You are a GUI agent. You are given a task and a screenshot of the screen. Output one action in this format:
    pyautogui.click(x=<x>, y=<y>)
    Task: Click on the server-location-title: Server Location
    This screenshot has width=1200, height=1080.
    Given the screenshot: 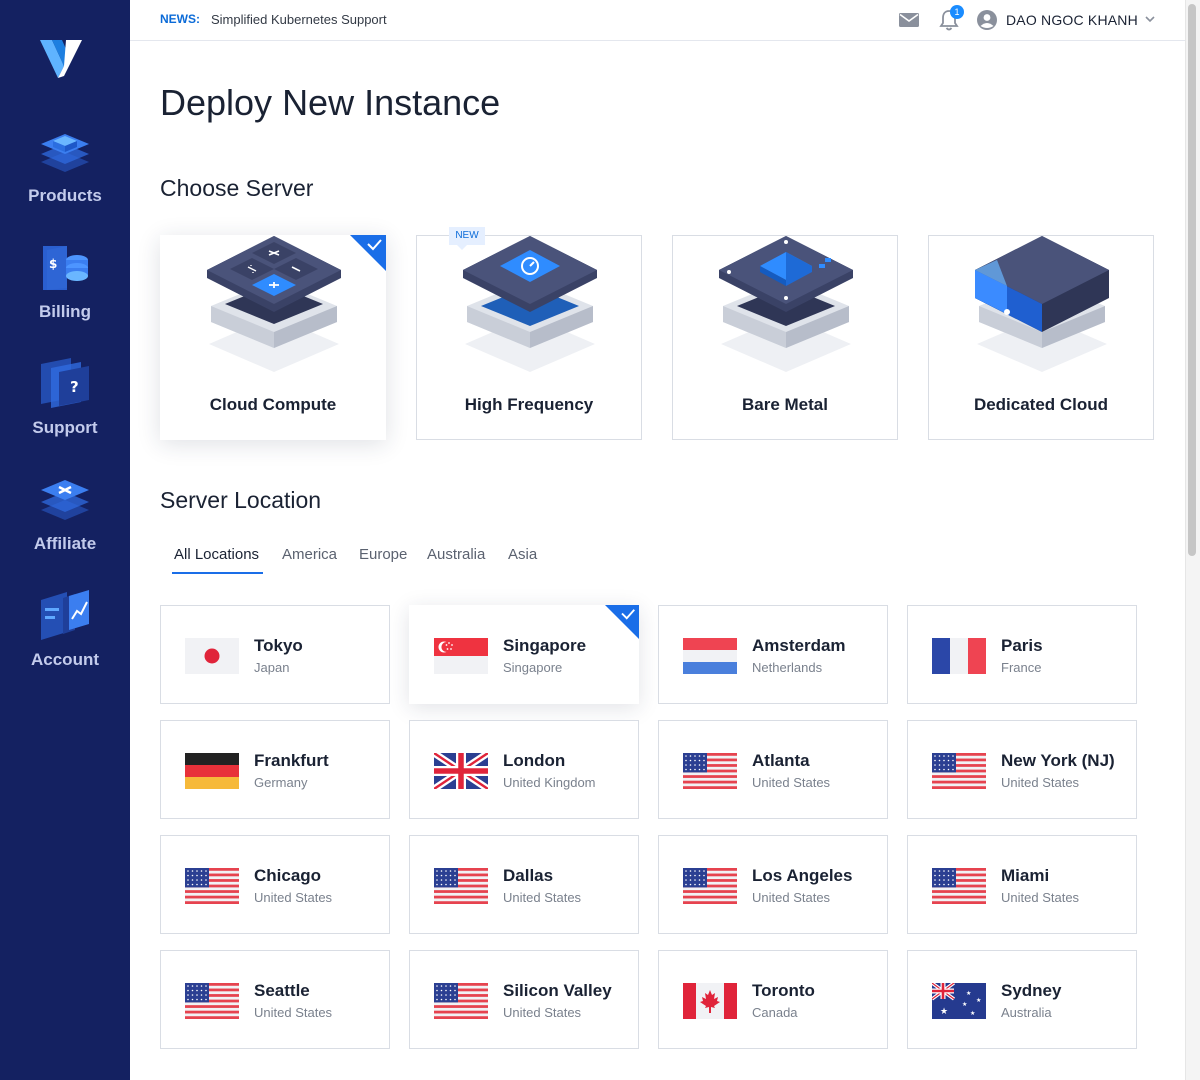 What is the action you would take?
    pyautogui.click(x=241, y=500)
    